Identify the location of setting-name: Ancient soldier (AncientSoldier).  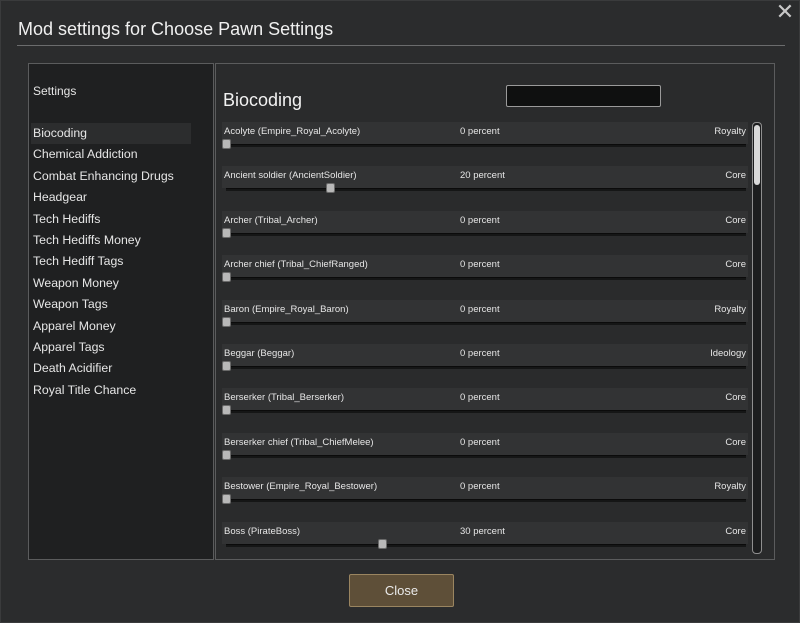
(290, 176).